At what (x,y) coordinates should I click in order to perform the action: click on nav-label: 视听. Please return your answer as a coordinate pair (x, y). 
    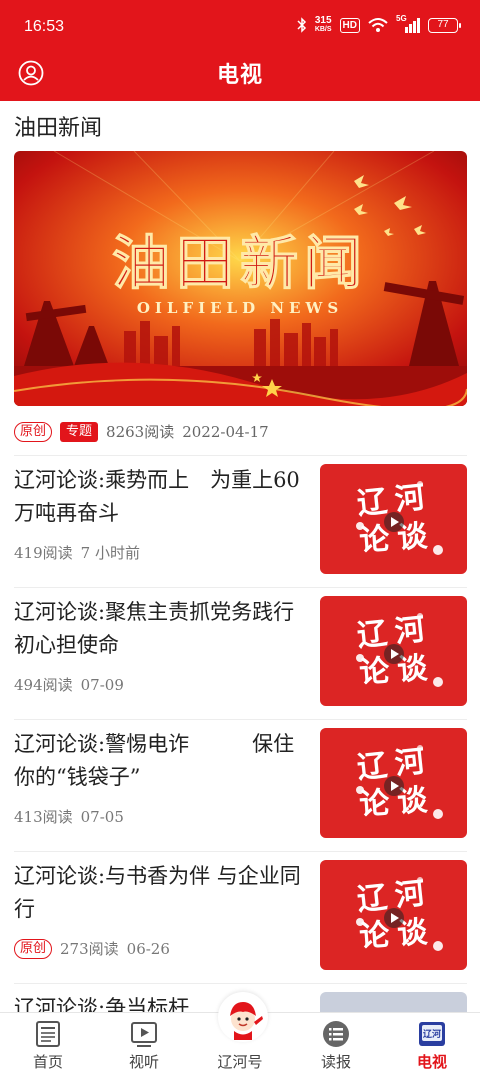
    Looking at the image, I should click on (143, 1062).